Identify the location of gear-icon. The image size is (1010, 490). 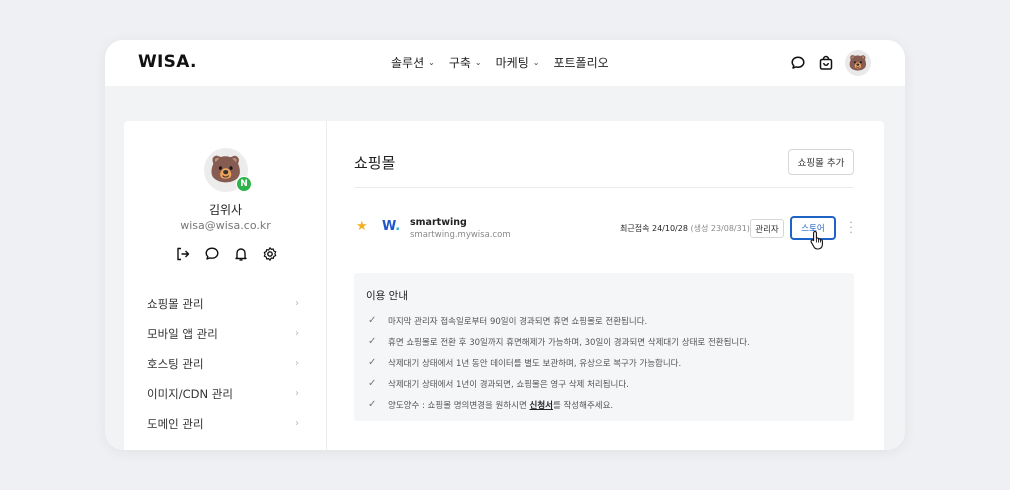
(270, 254).